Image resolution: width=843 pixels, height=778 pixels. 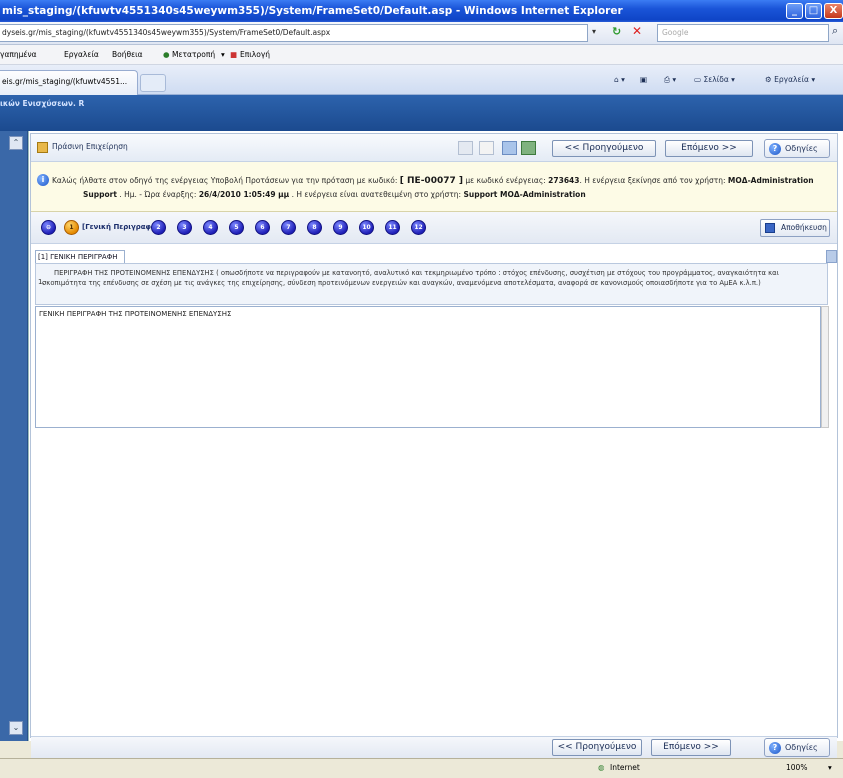 What do you see at coordinates (16, 728) in the screenshot?
I see `collapse-down-button: ⌄` at bounding box center [16, 728].